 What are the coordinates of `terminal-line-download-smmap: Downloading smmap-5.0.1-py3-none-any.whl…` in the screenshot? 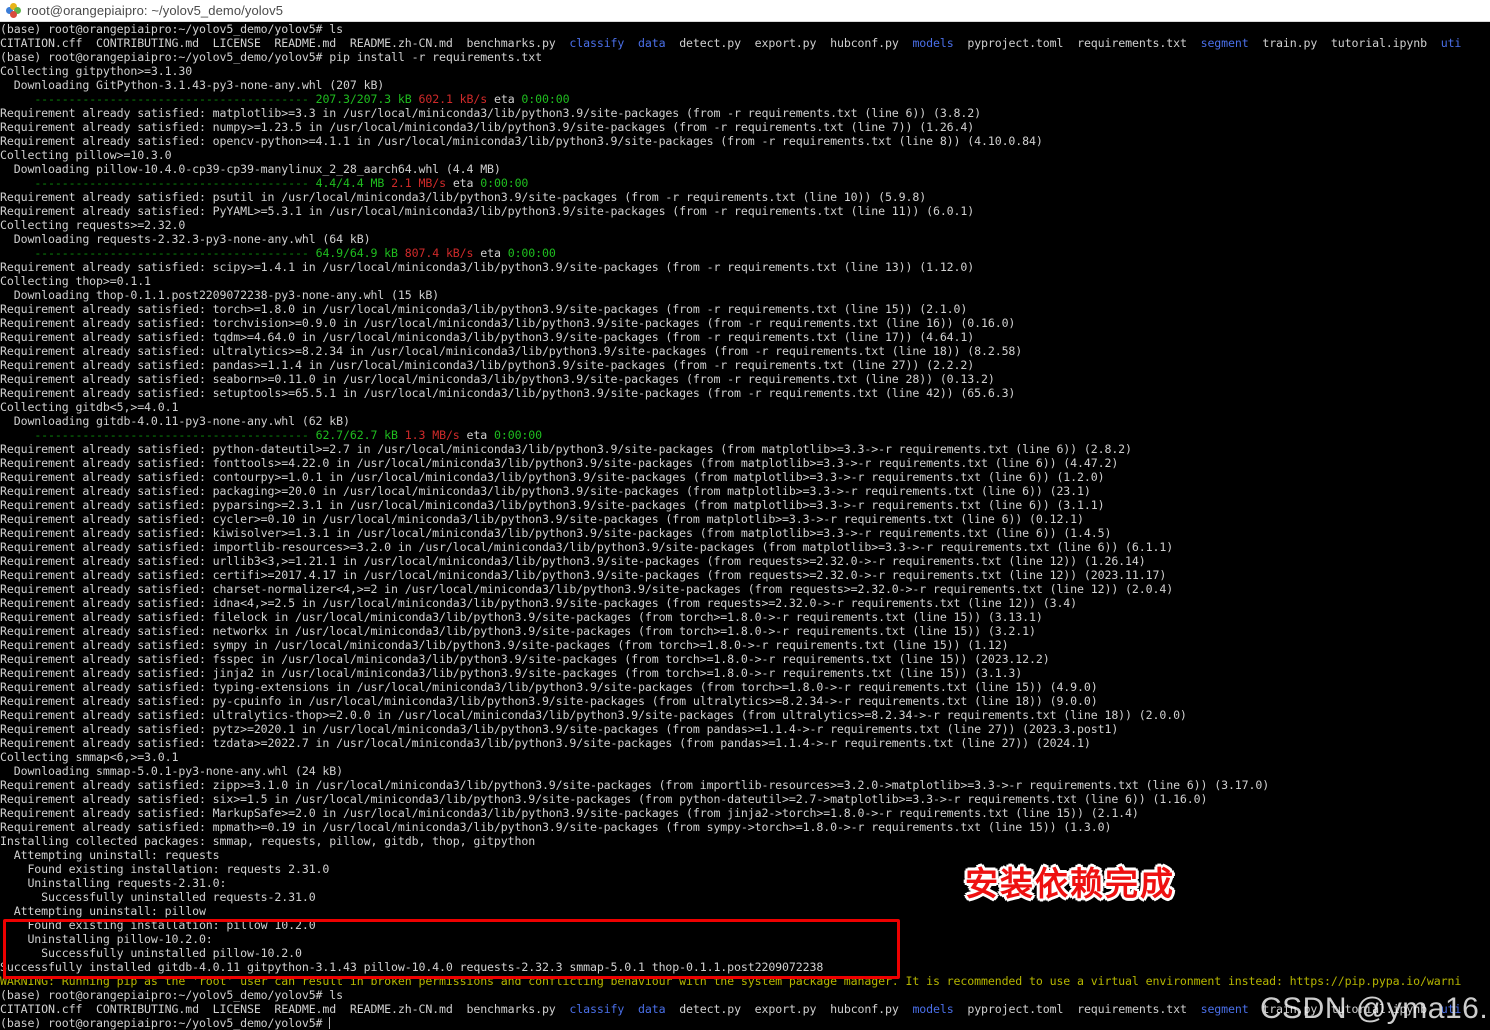 It's located at (172, 771).